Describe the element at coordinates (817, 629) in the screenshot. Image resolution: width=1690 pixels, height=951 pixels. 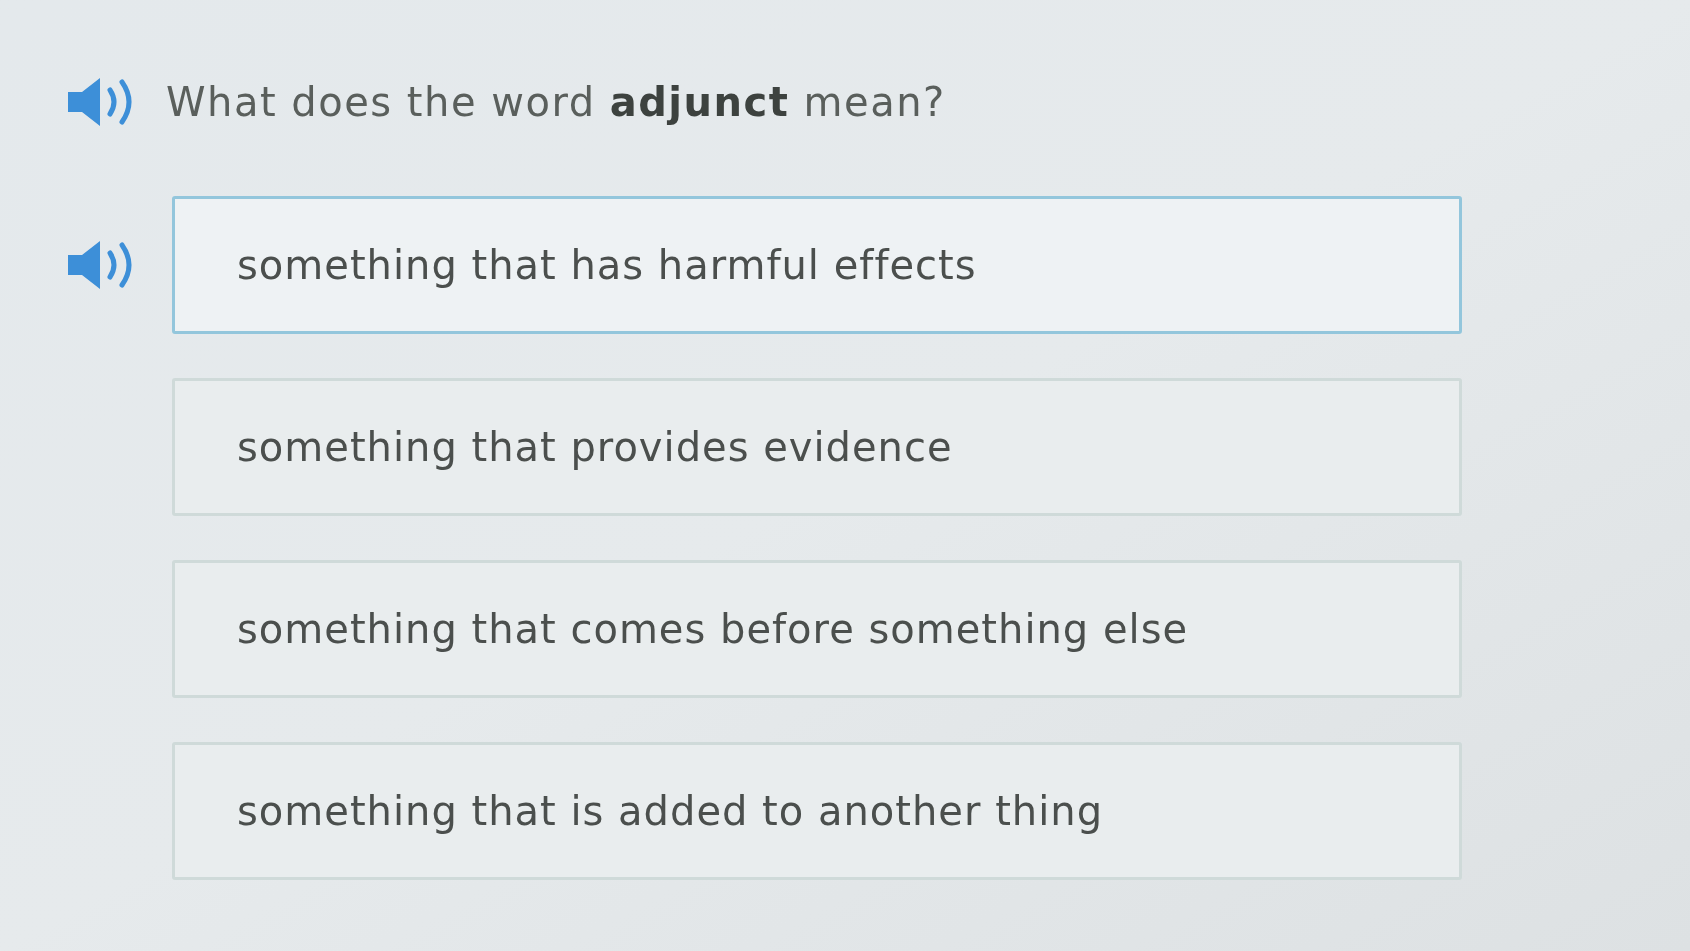
I see `answer-option: something that comes before something else` at that location.